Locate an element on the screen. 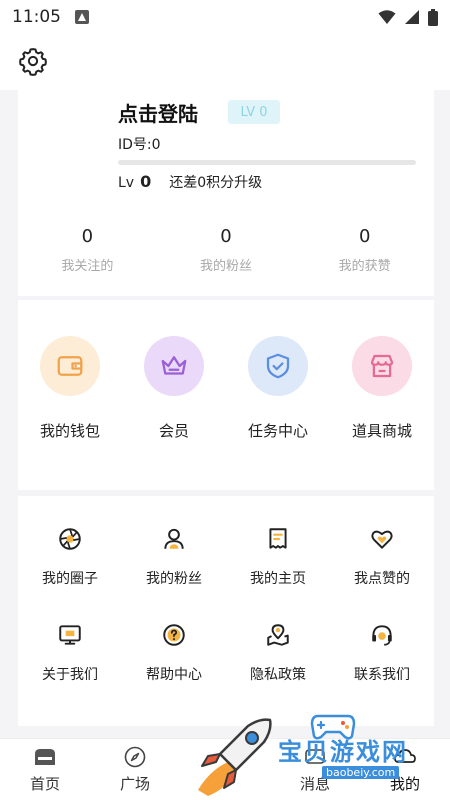  battery-icon is located at coordinates (433, 17).